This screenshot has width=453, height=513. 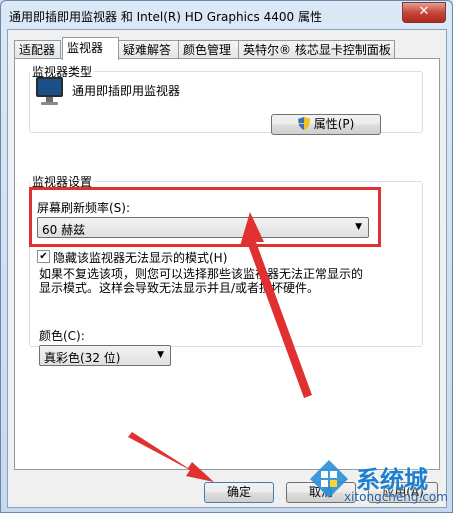 What do you see at coordinates (396, 497) in the screenshot?
I see `watermark-url: xitongcheng.com` at bounding box center [396, 497].